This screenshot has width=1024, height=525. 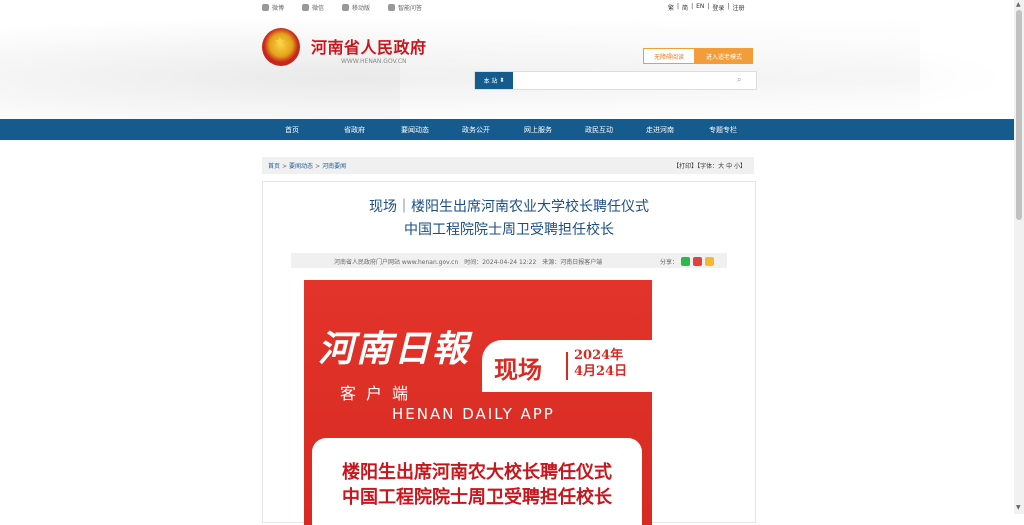 I want to click on breadcrumb: 首页 > 要闻动态 > 河南要闻, so click(x=307, y=166).